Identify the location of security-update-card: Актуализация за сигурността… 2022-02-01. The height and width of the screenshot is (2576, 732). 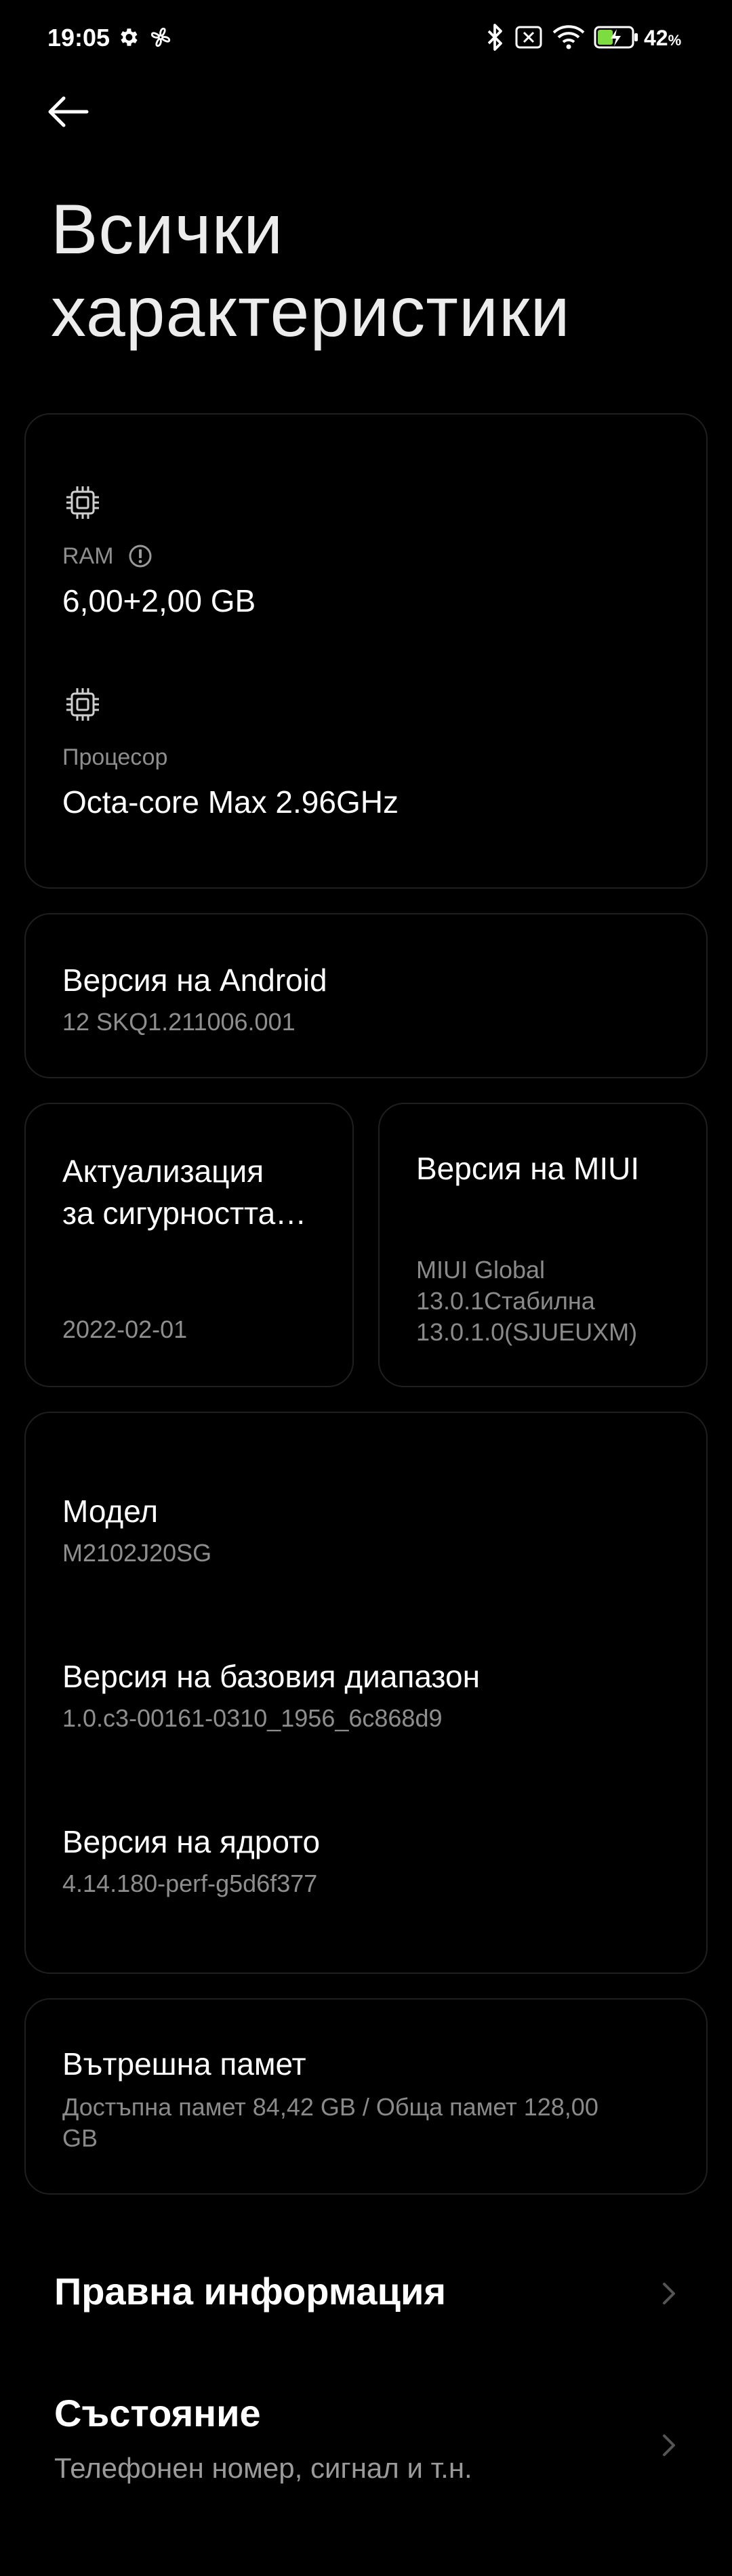
(189, 1245).